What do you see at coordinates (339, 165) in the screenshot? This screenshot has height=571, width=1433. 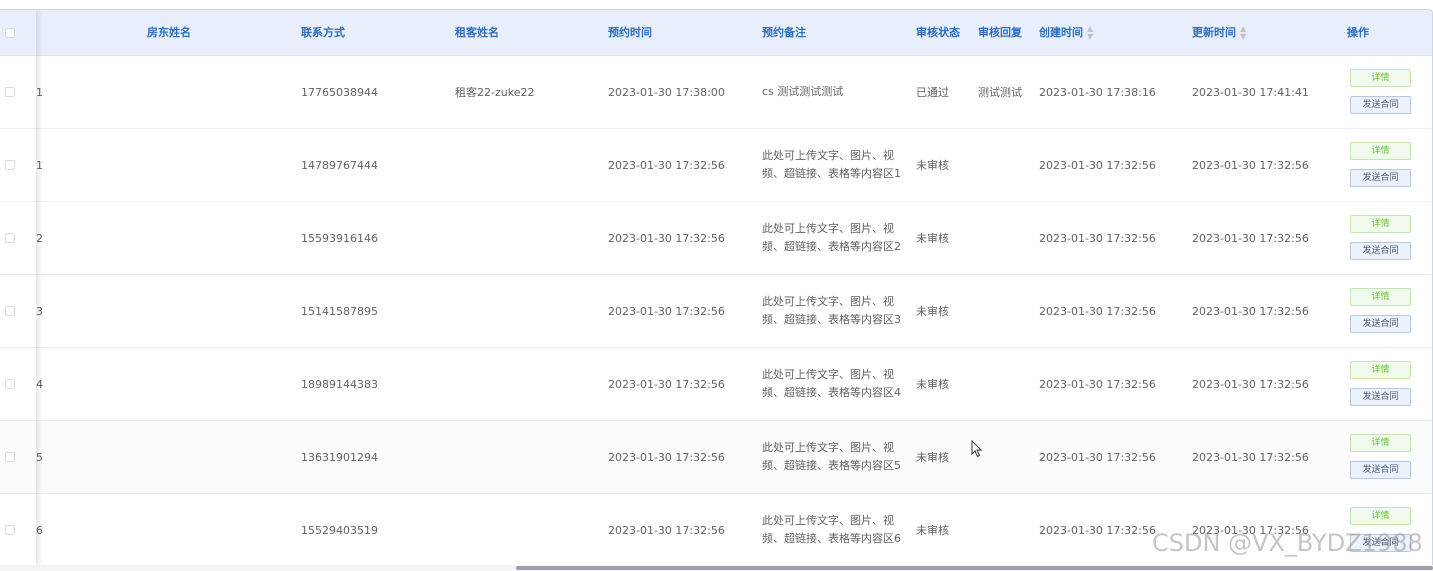 I see `contact-cell: 14789767444` at bounding box center [339, 165].